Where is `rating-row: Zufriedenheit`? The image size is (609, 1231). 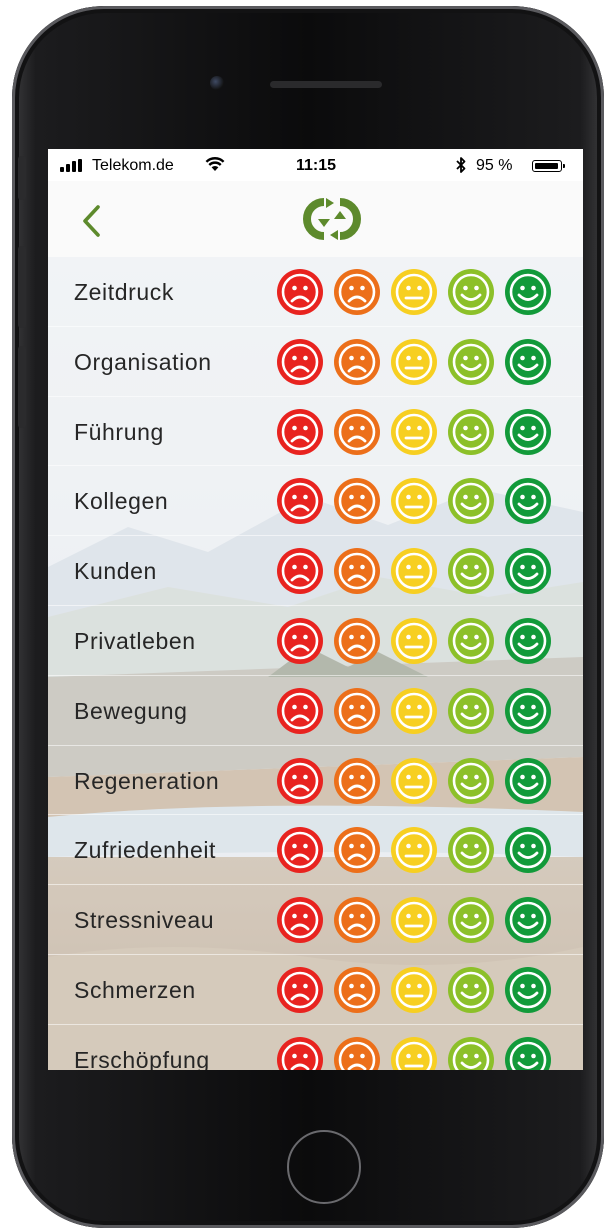 rating-row: Zufriedenheit is located at coordinates (315, 850).